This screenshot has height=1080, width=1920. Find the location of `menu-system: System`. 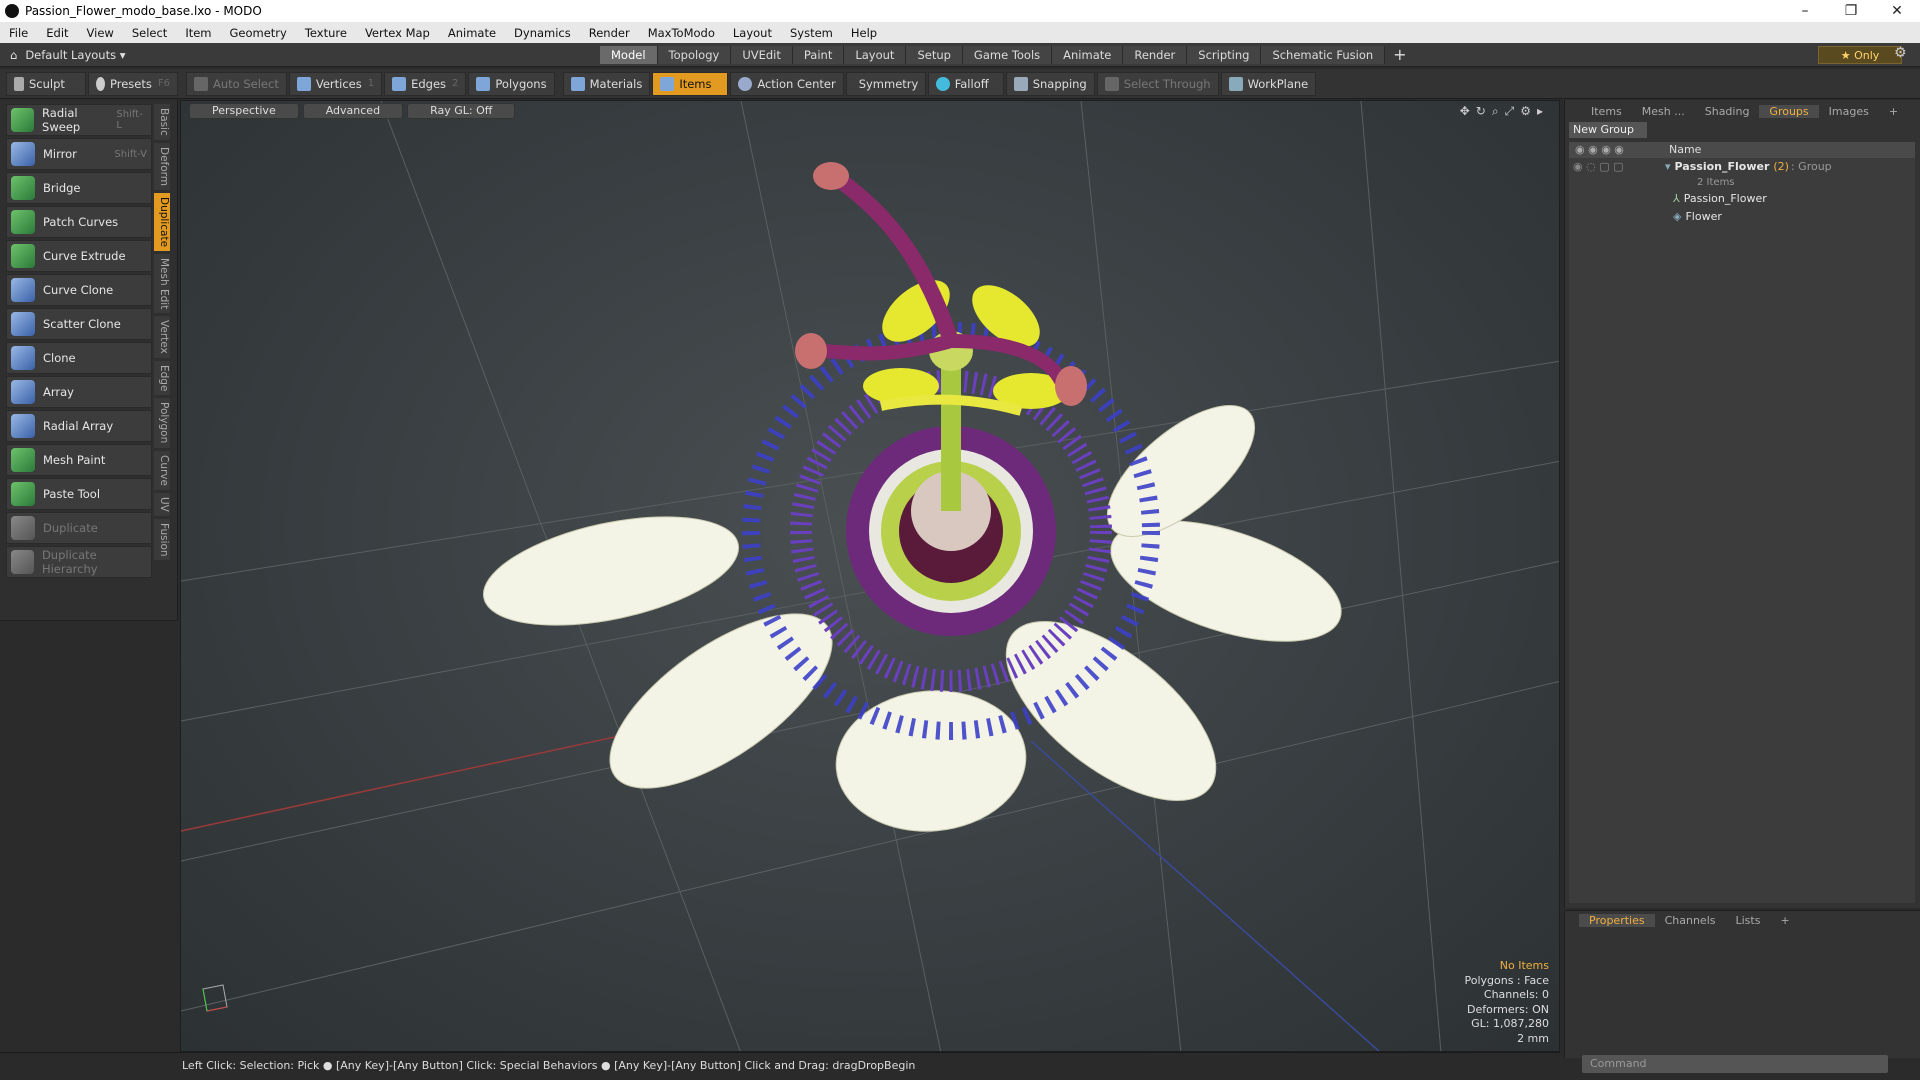

menu-system: System is located at coordinates (811, 33).